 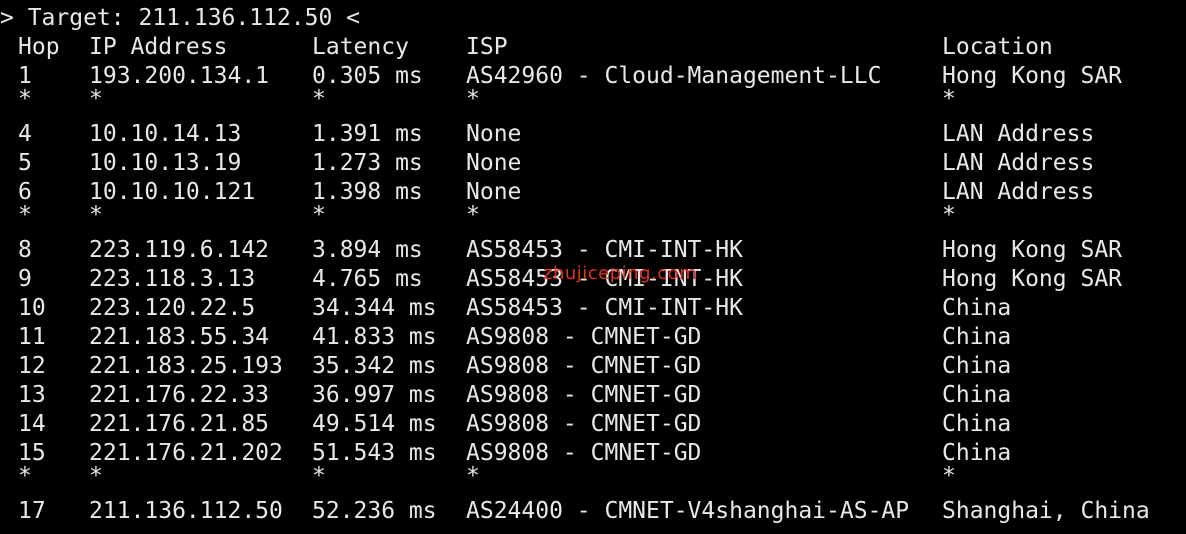 What do you see at coordinates (179, 395) in the screenshot?
I see `cell-ip-address: 221.176.22.33` at bounding box center [179, 395].